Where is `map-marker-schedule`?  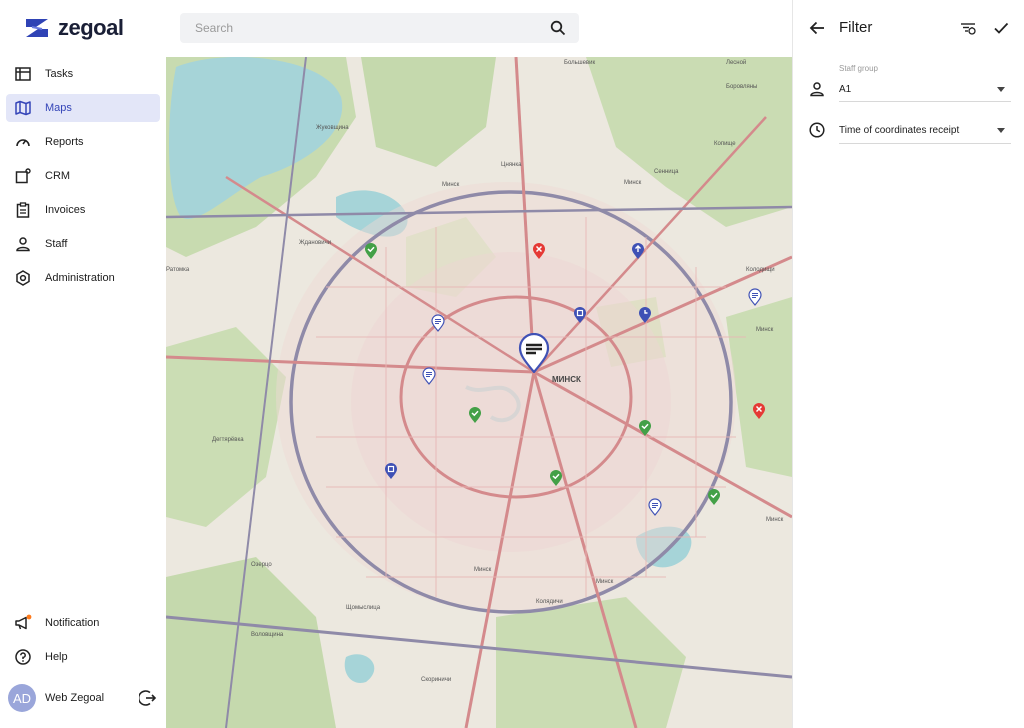
map-marker-schedule is located at coordinates (645, 315).